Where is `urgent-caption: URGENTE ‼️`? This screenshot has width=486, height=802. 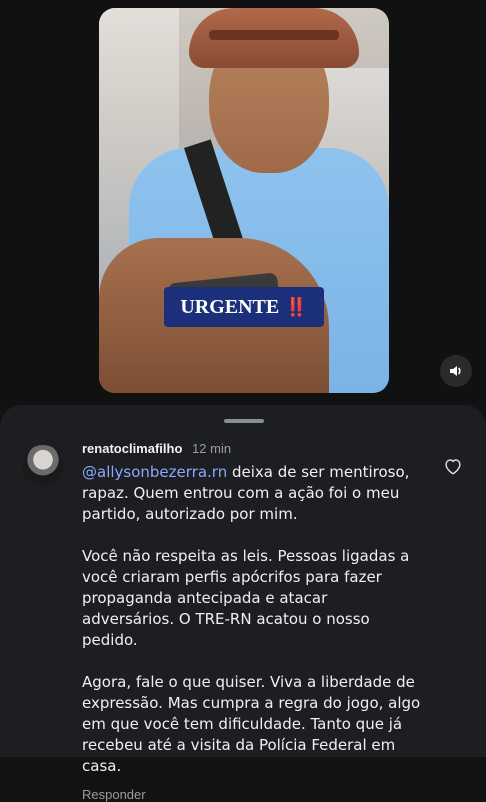 urgent-caption: URGENTE ‼️ is located at coordinates (244, 307).